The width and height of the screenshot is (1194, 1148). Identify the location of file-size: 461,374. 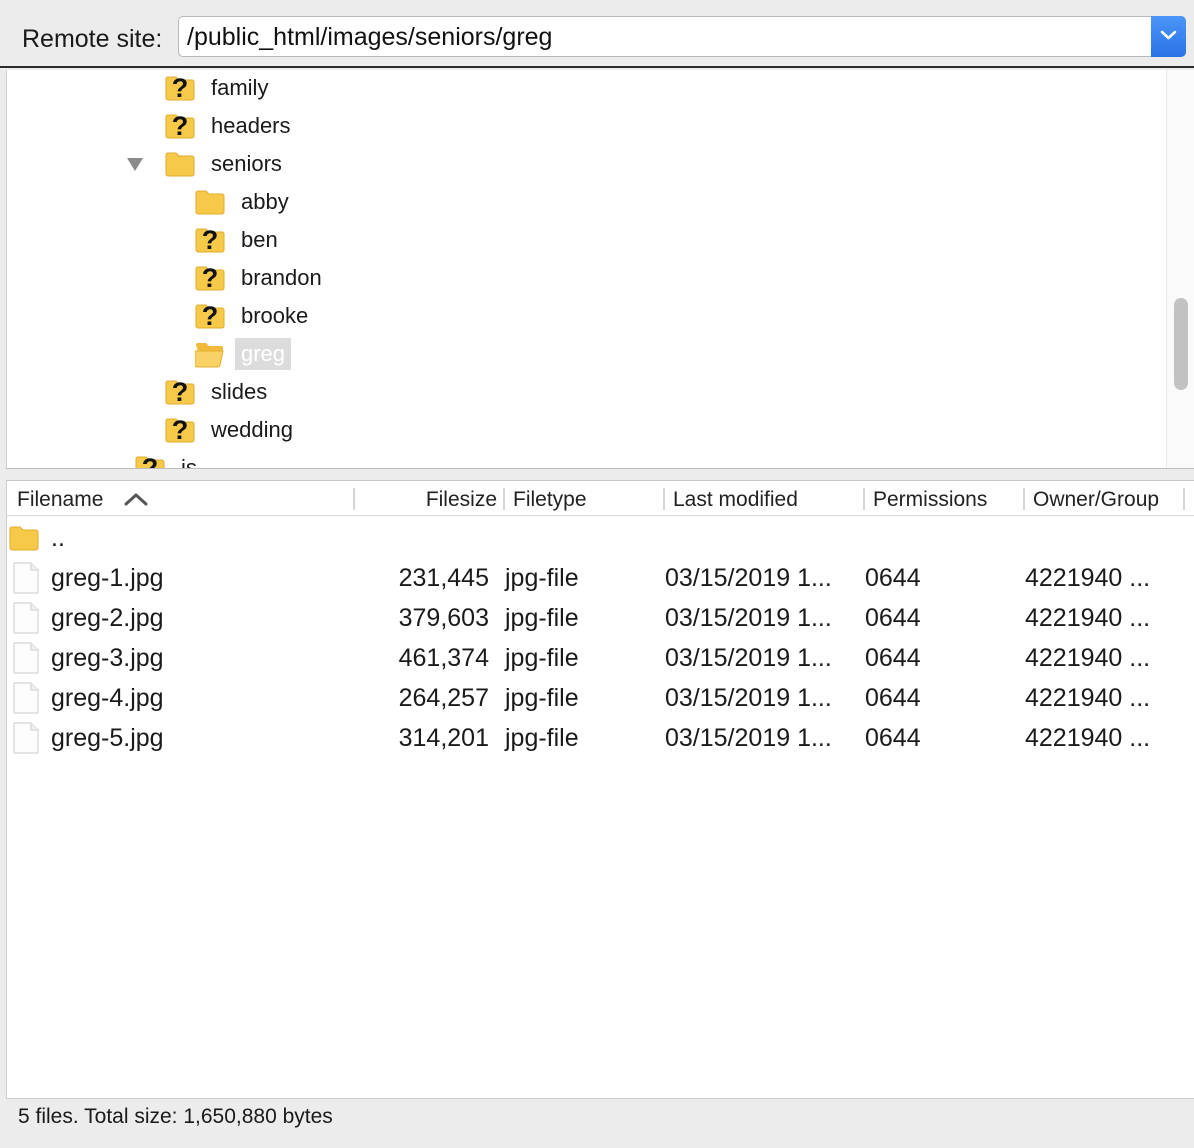
(443, 658).